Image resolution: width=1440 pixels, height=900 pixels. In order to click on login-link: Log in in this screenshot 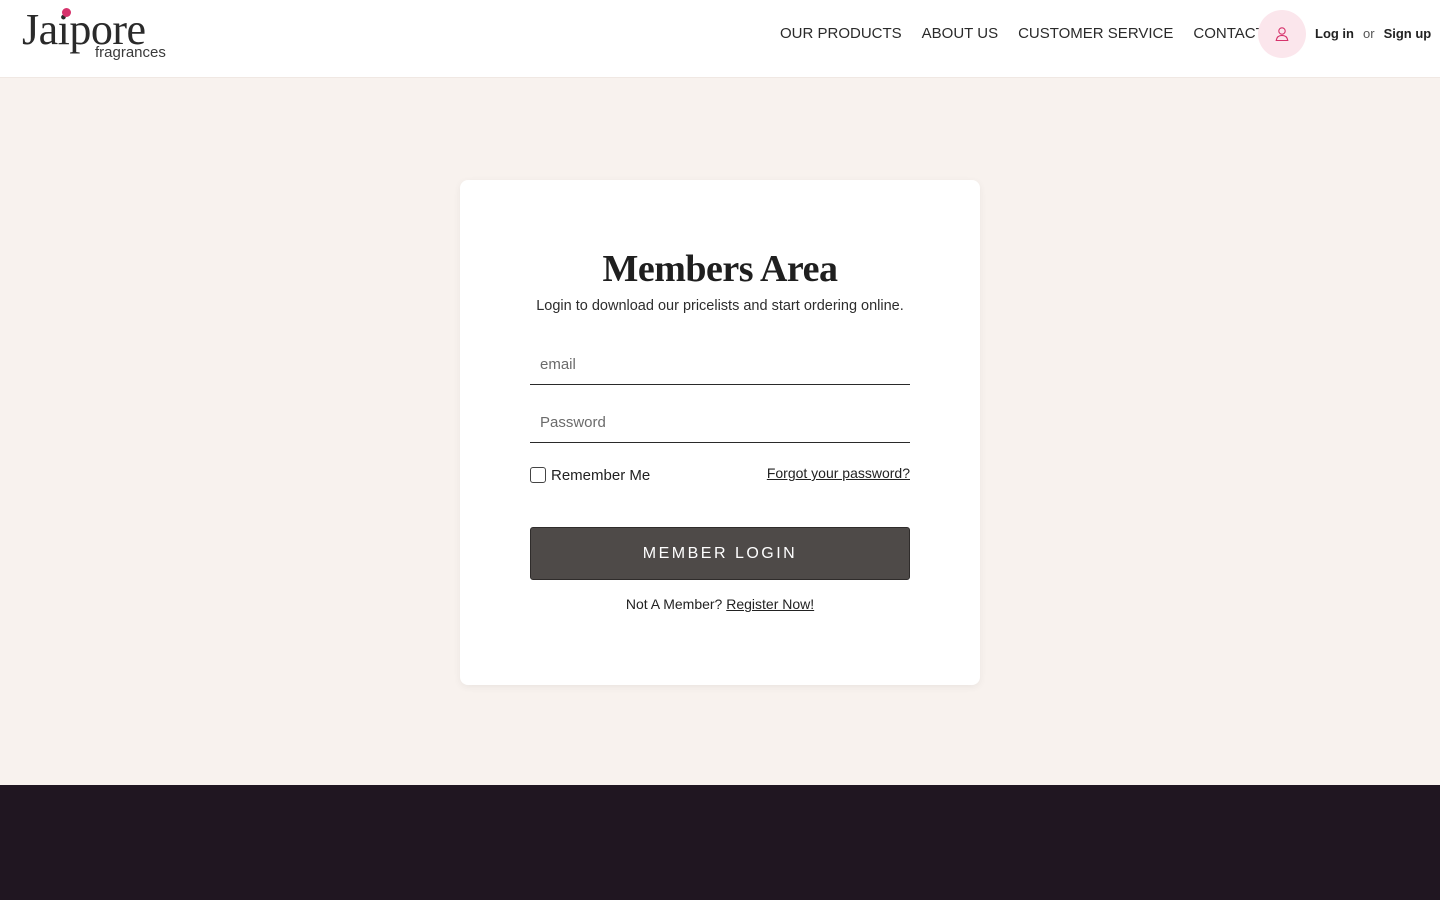, I will do `click(1334, 34)`.